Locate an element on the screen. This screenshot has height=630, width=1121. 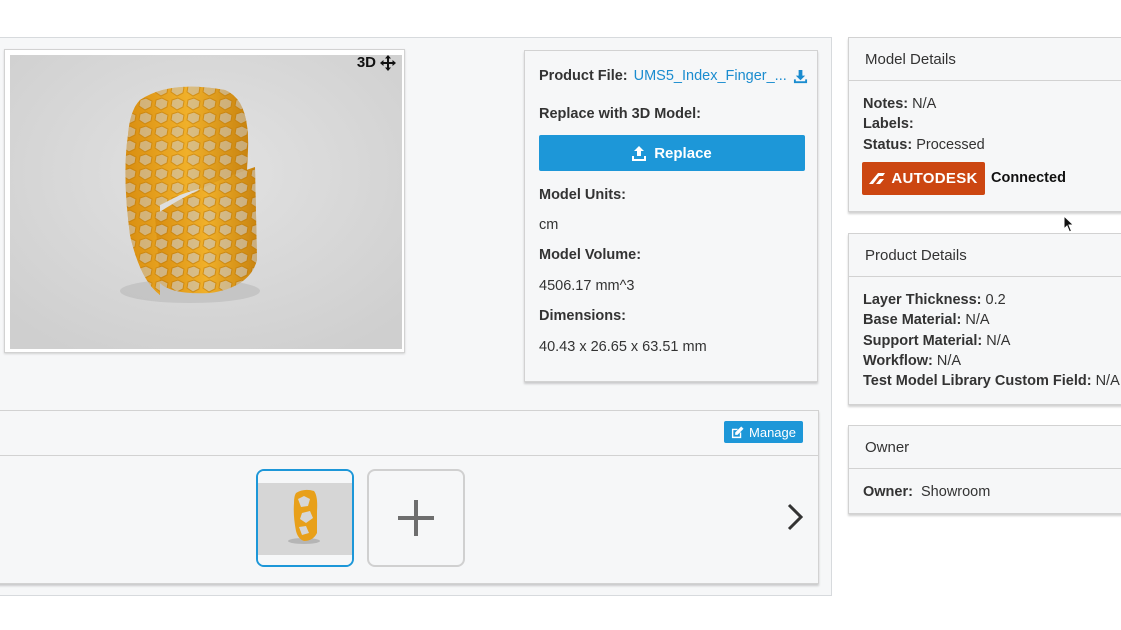
replace-button-label: Replace is located at coordinates (683, 153).